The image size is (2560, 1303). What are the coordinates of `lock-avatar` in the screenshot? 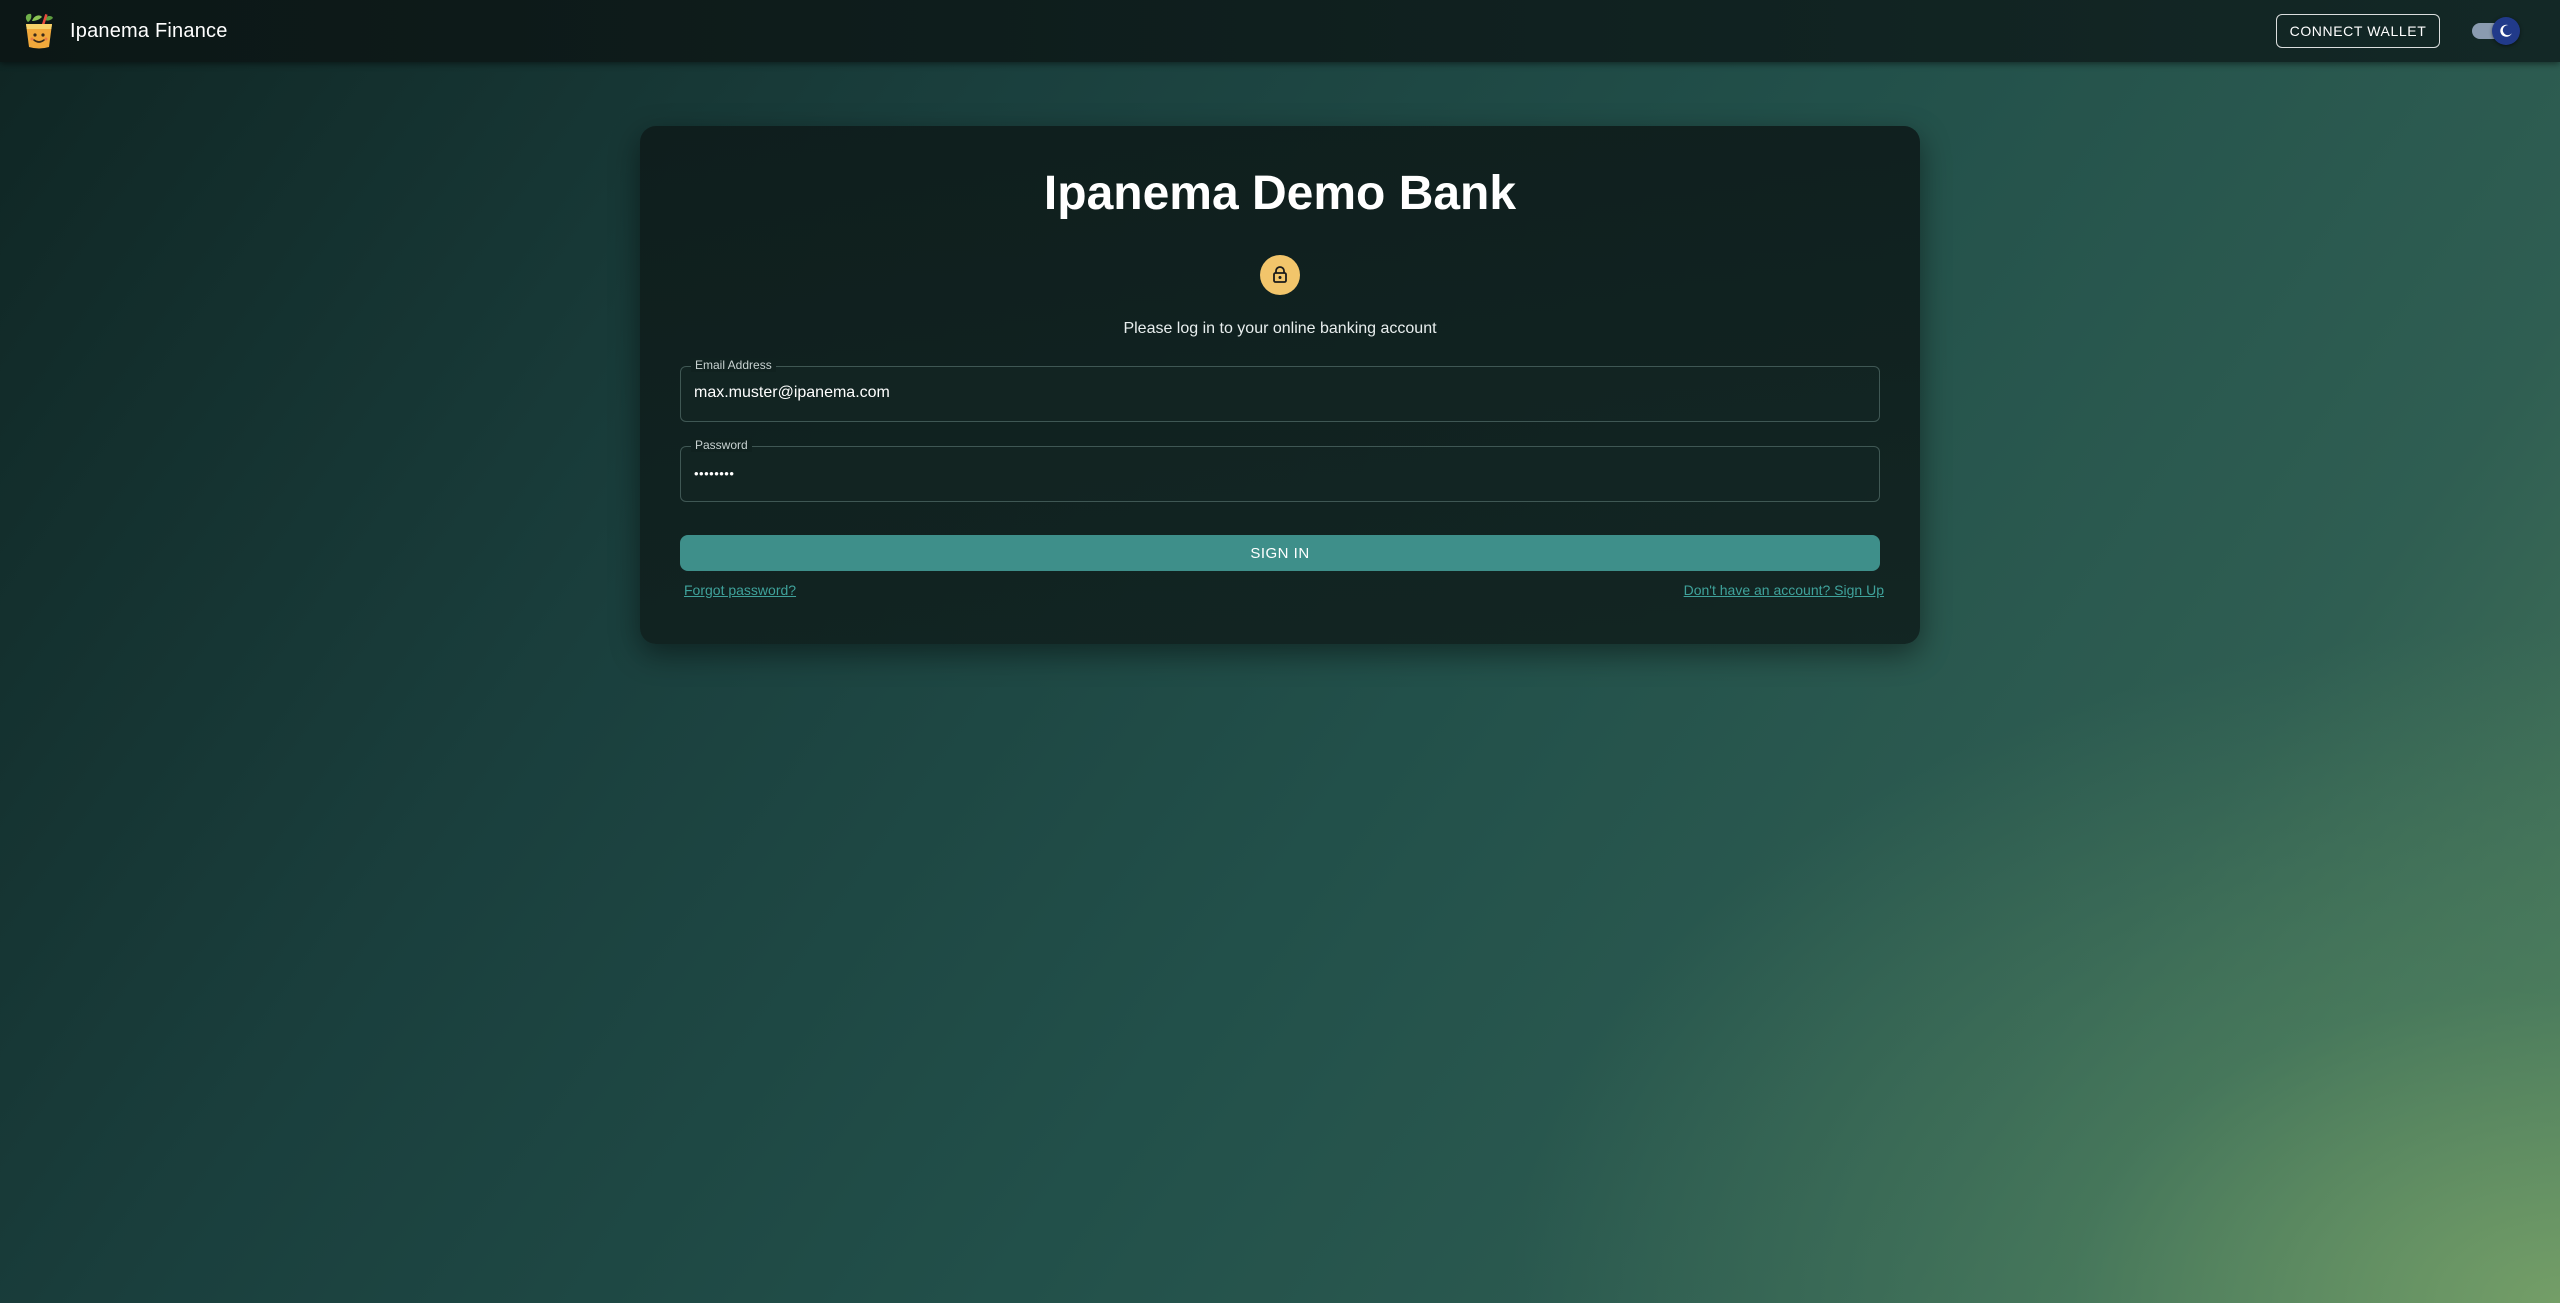 It's located at (1280, 275).